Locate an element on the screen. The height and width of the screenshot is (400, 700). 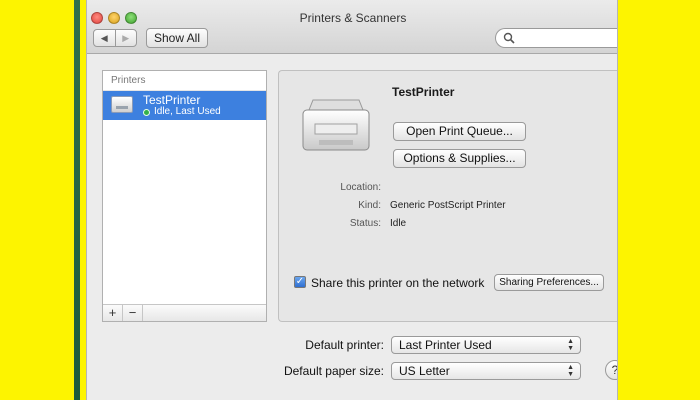
share-printer-checkbox: ✓ is located at coordinates (300, 282).